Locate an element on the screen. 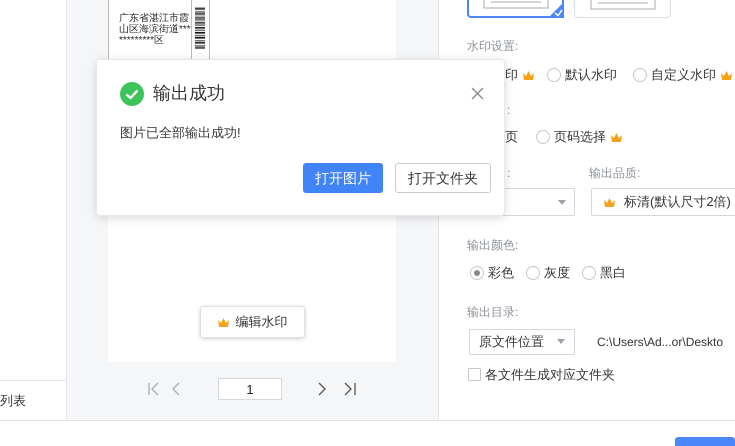 This screenshot has height=446, width=735. last-page-icon is located at coordinates (350, 389).